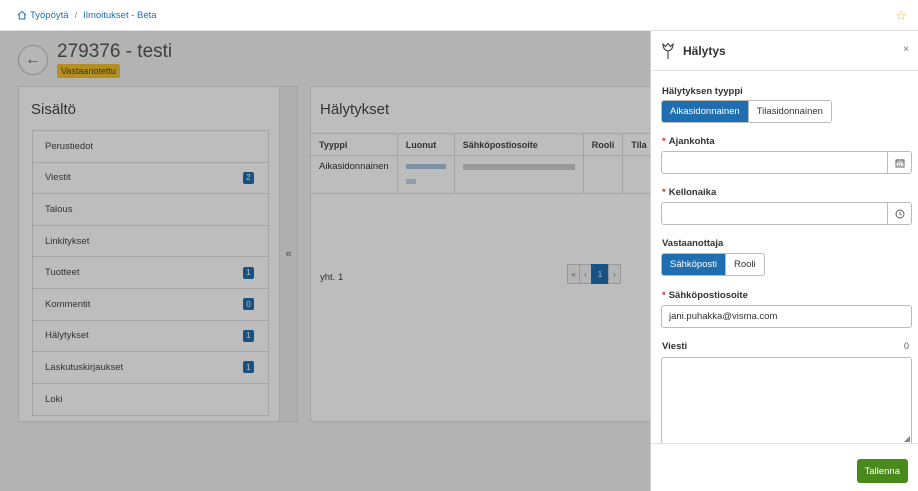 This screenshot has width=918, height=491. Describe the element at coordinates (784, 467) in the screenshot. I see `panel-footer: Tallenna` at that location.